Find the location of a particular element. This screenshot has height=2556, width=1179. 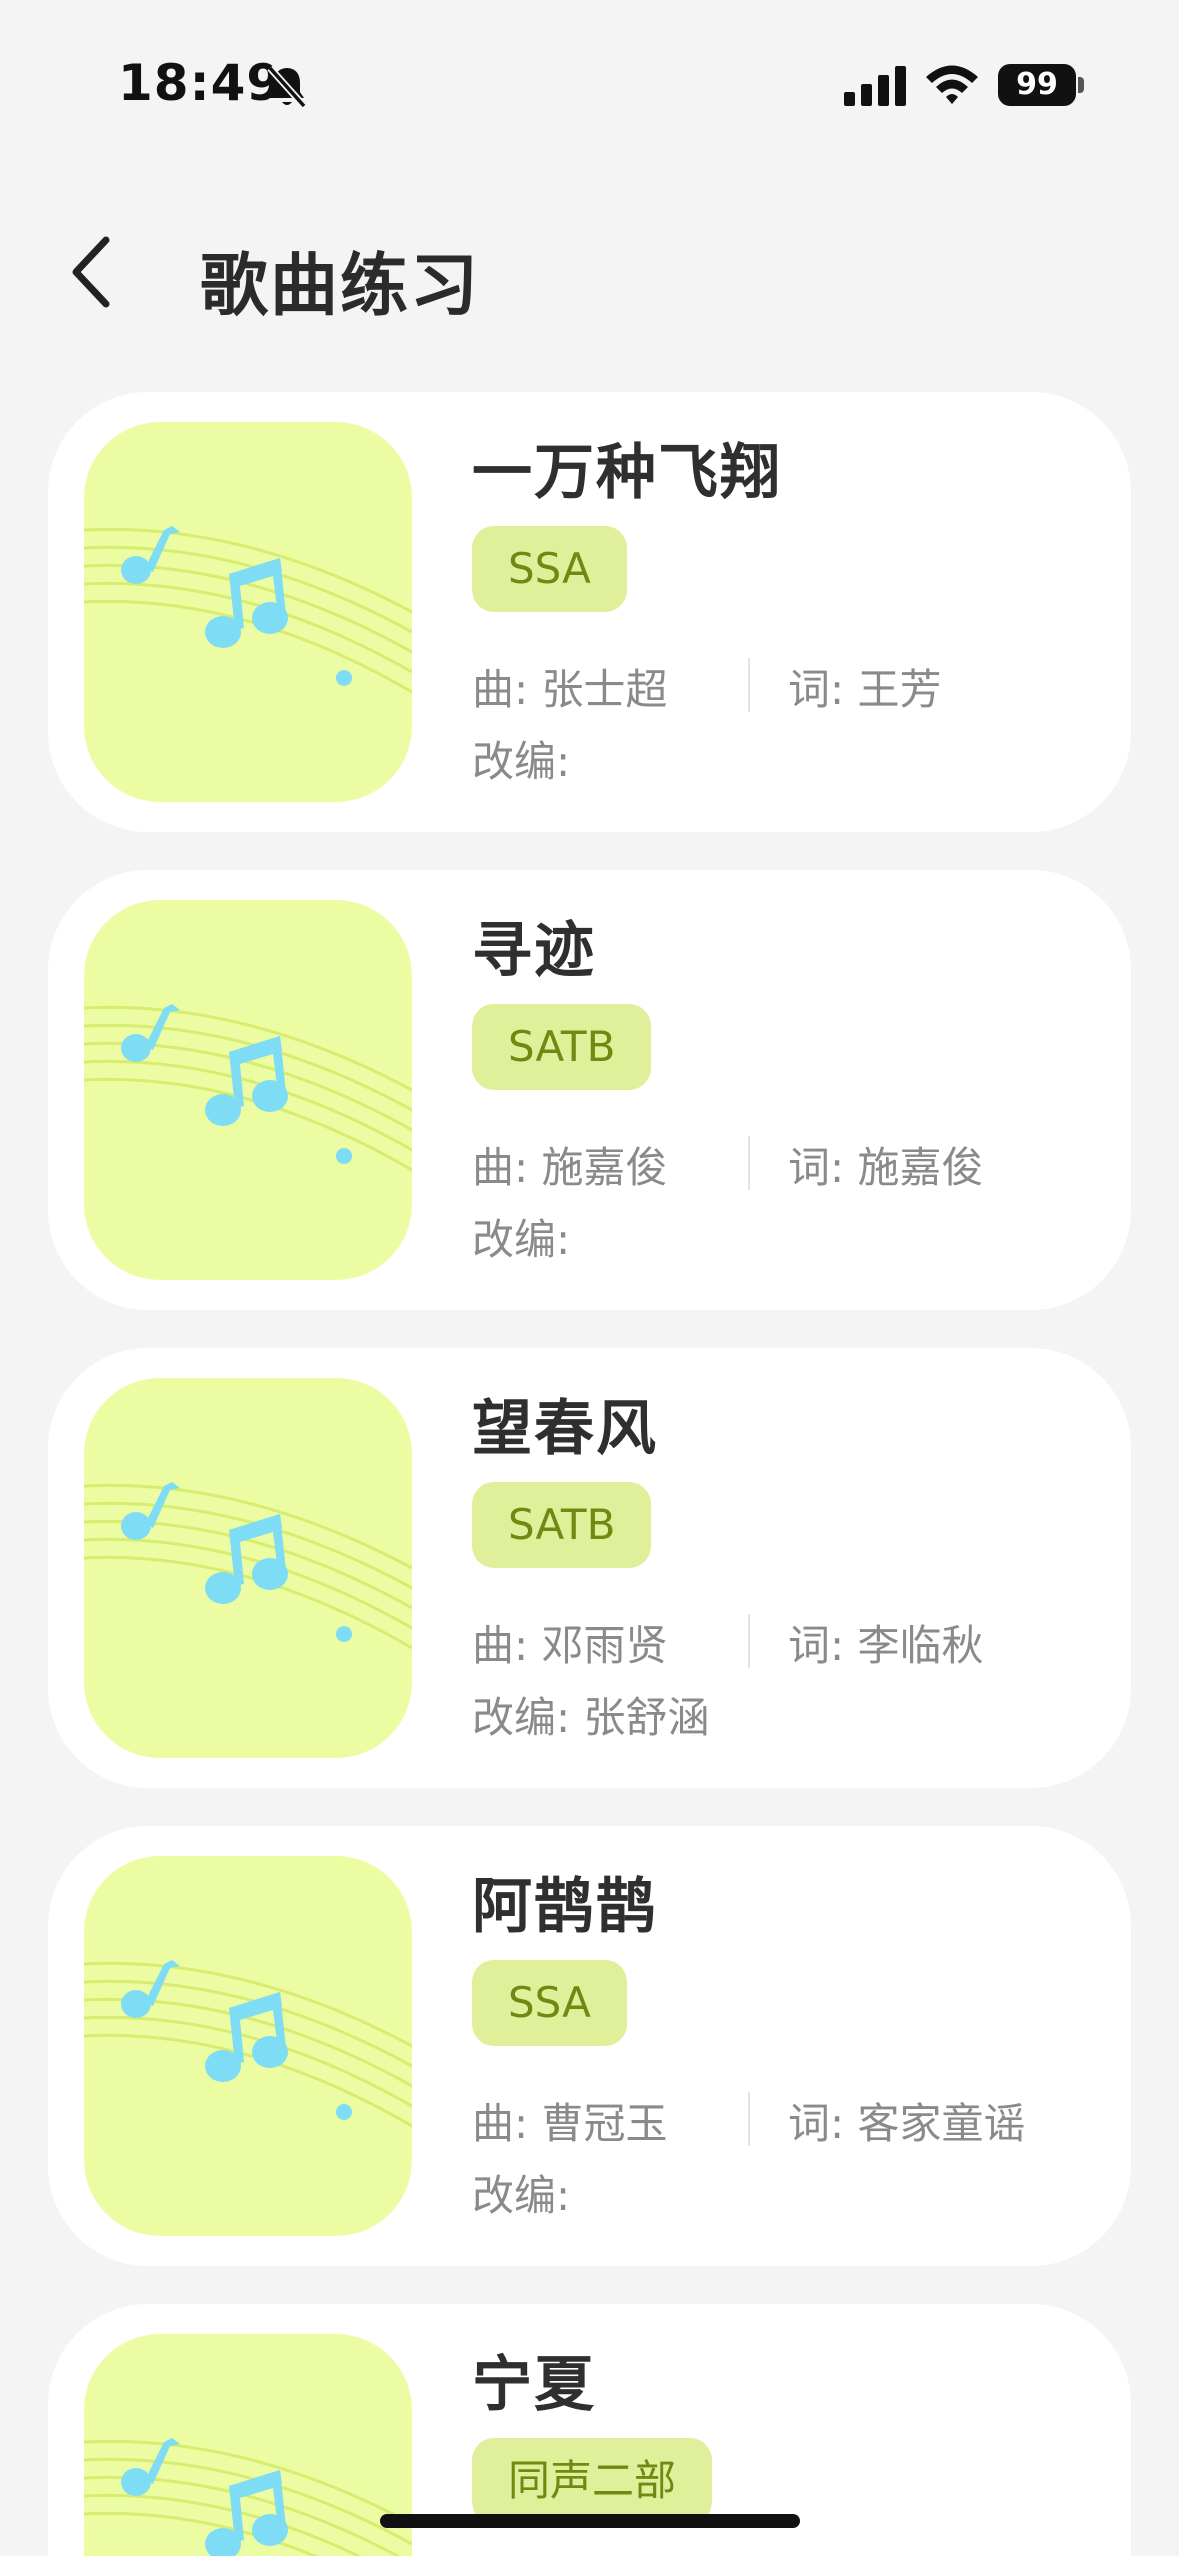

voicing-badge: 同声二部 is located at coordinates (592, 2481).